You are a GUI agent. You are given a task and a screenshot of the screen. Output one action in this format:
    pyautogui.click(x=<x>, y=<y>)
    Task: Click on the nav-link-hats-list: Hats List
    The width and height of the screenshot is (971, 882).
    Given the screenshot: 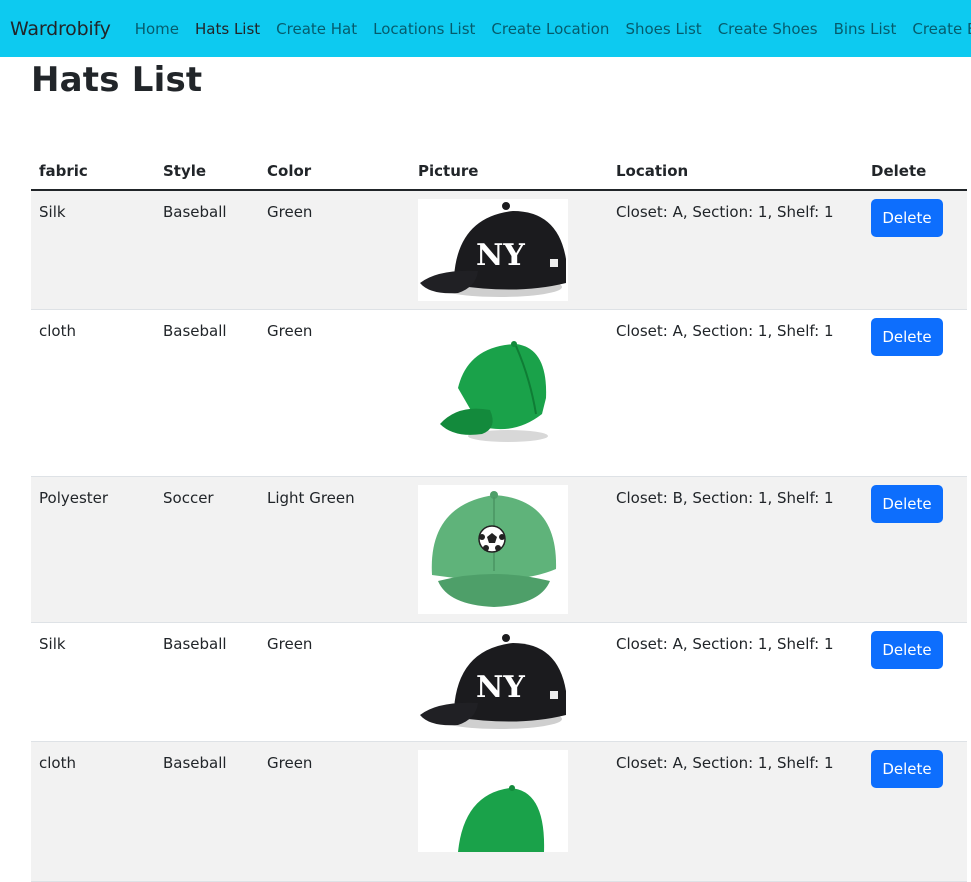 What is the action you would take?
    pyautogui.click(x=227, y=29)
    